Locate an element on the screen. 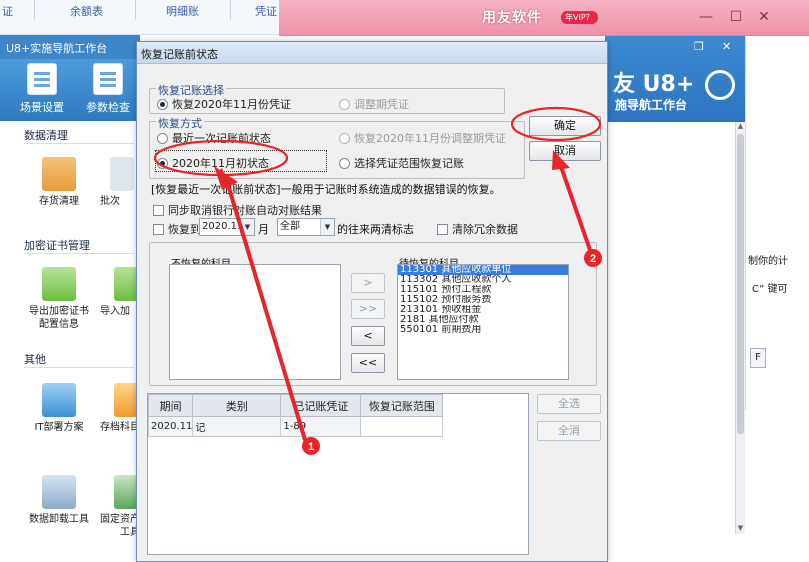 The height and width of the screenshot is (562, 809). checkbox-clear-redundant: 清除冗余数据 is located at coordinates (477, 229).